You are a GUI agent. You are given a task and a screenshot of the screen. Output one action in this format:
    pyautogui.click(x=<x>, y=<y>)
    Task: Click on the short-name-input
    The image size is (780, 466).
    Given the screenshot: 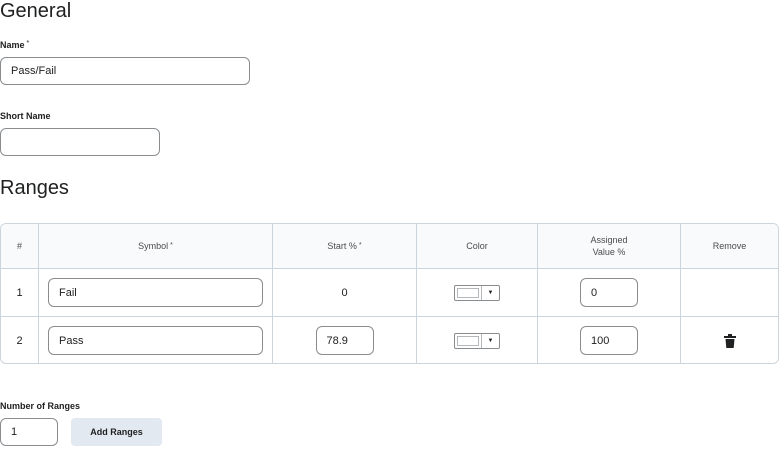 What is the action you would take?
    pyautogui.click(x=80, y=142)
    